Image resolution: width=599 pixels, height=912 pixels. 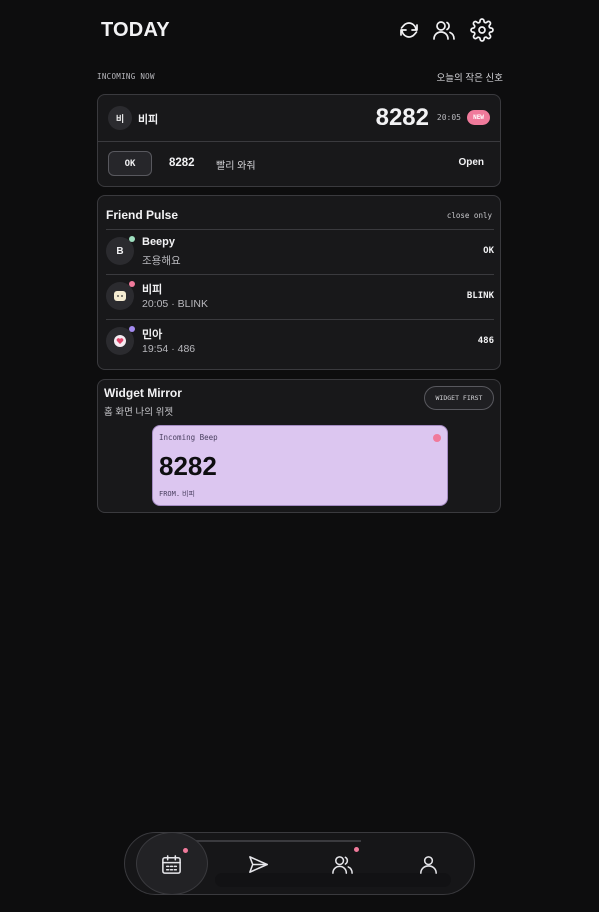 I want to click on filter-toggle: close only, so click(x=469, y=215).